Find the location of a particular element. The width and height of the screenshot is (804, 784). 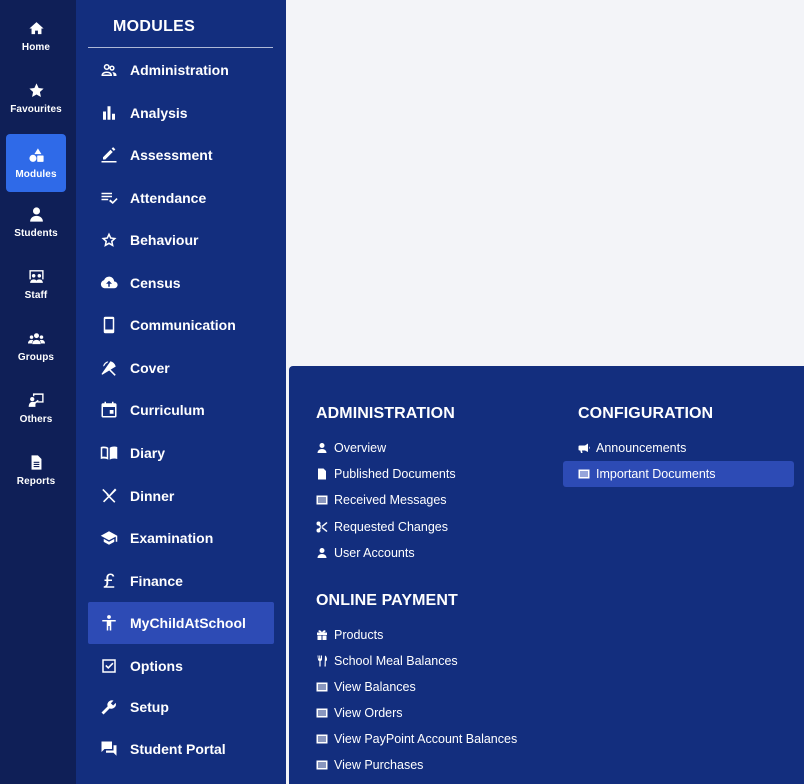

rail-item-others: Others is located at coordinates (36, 408).